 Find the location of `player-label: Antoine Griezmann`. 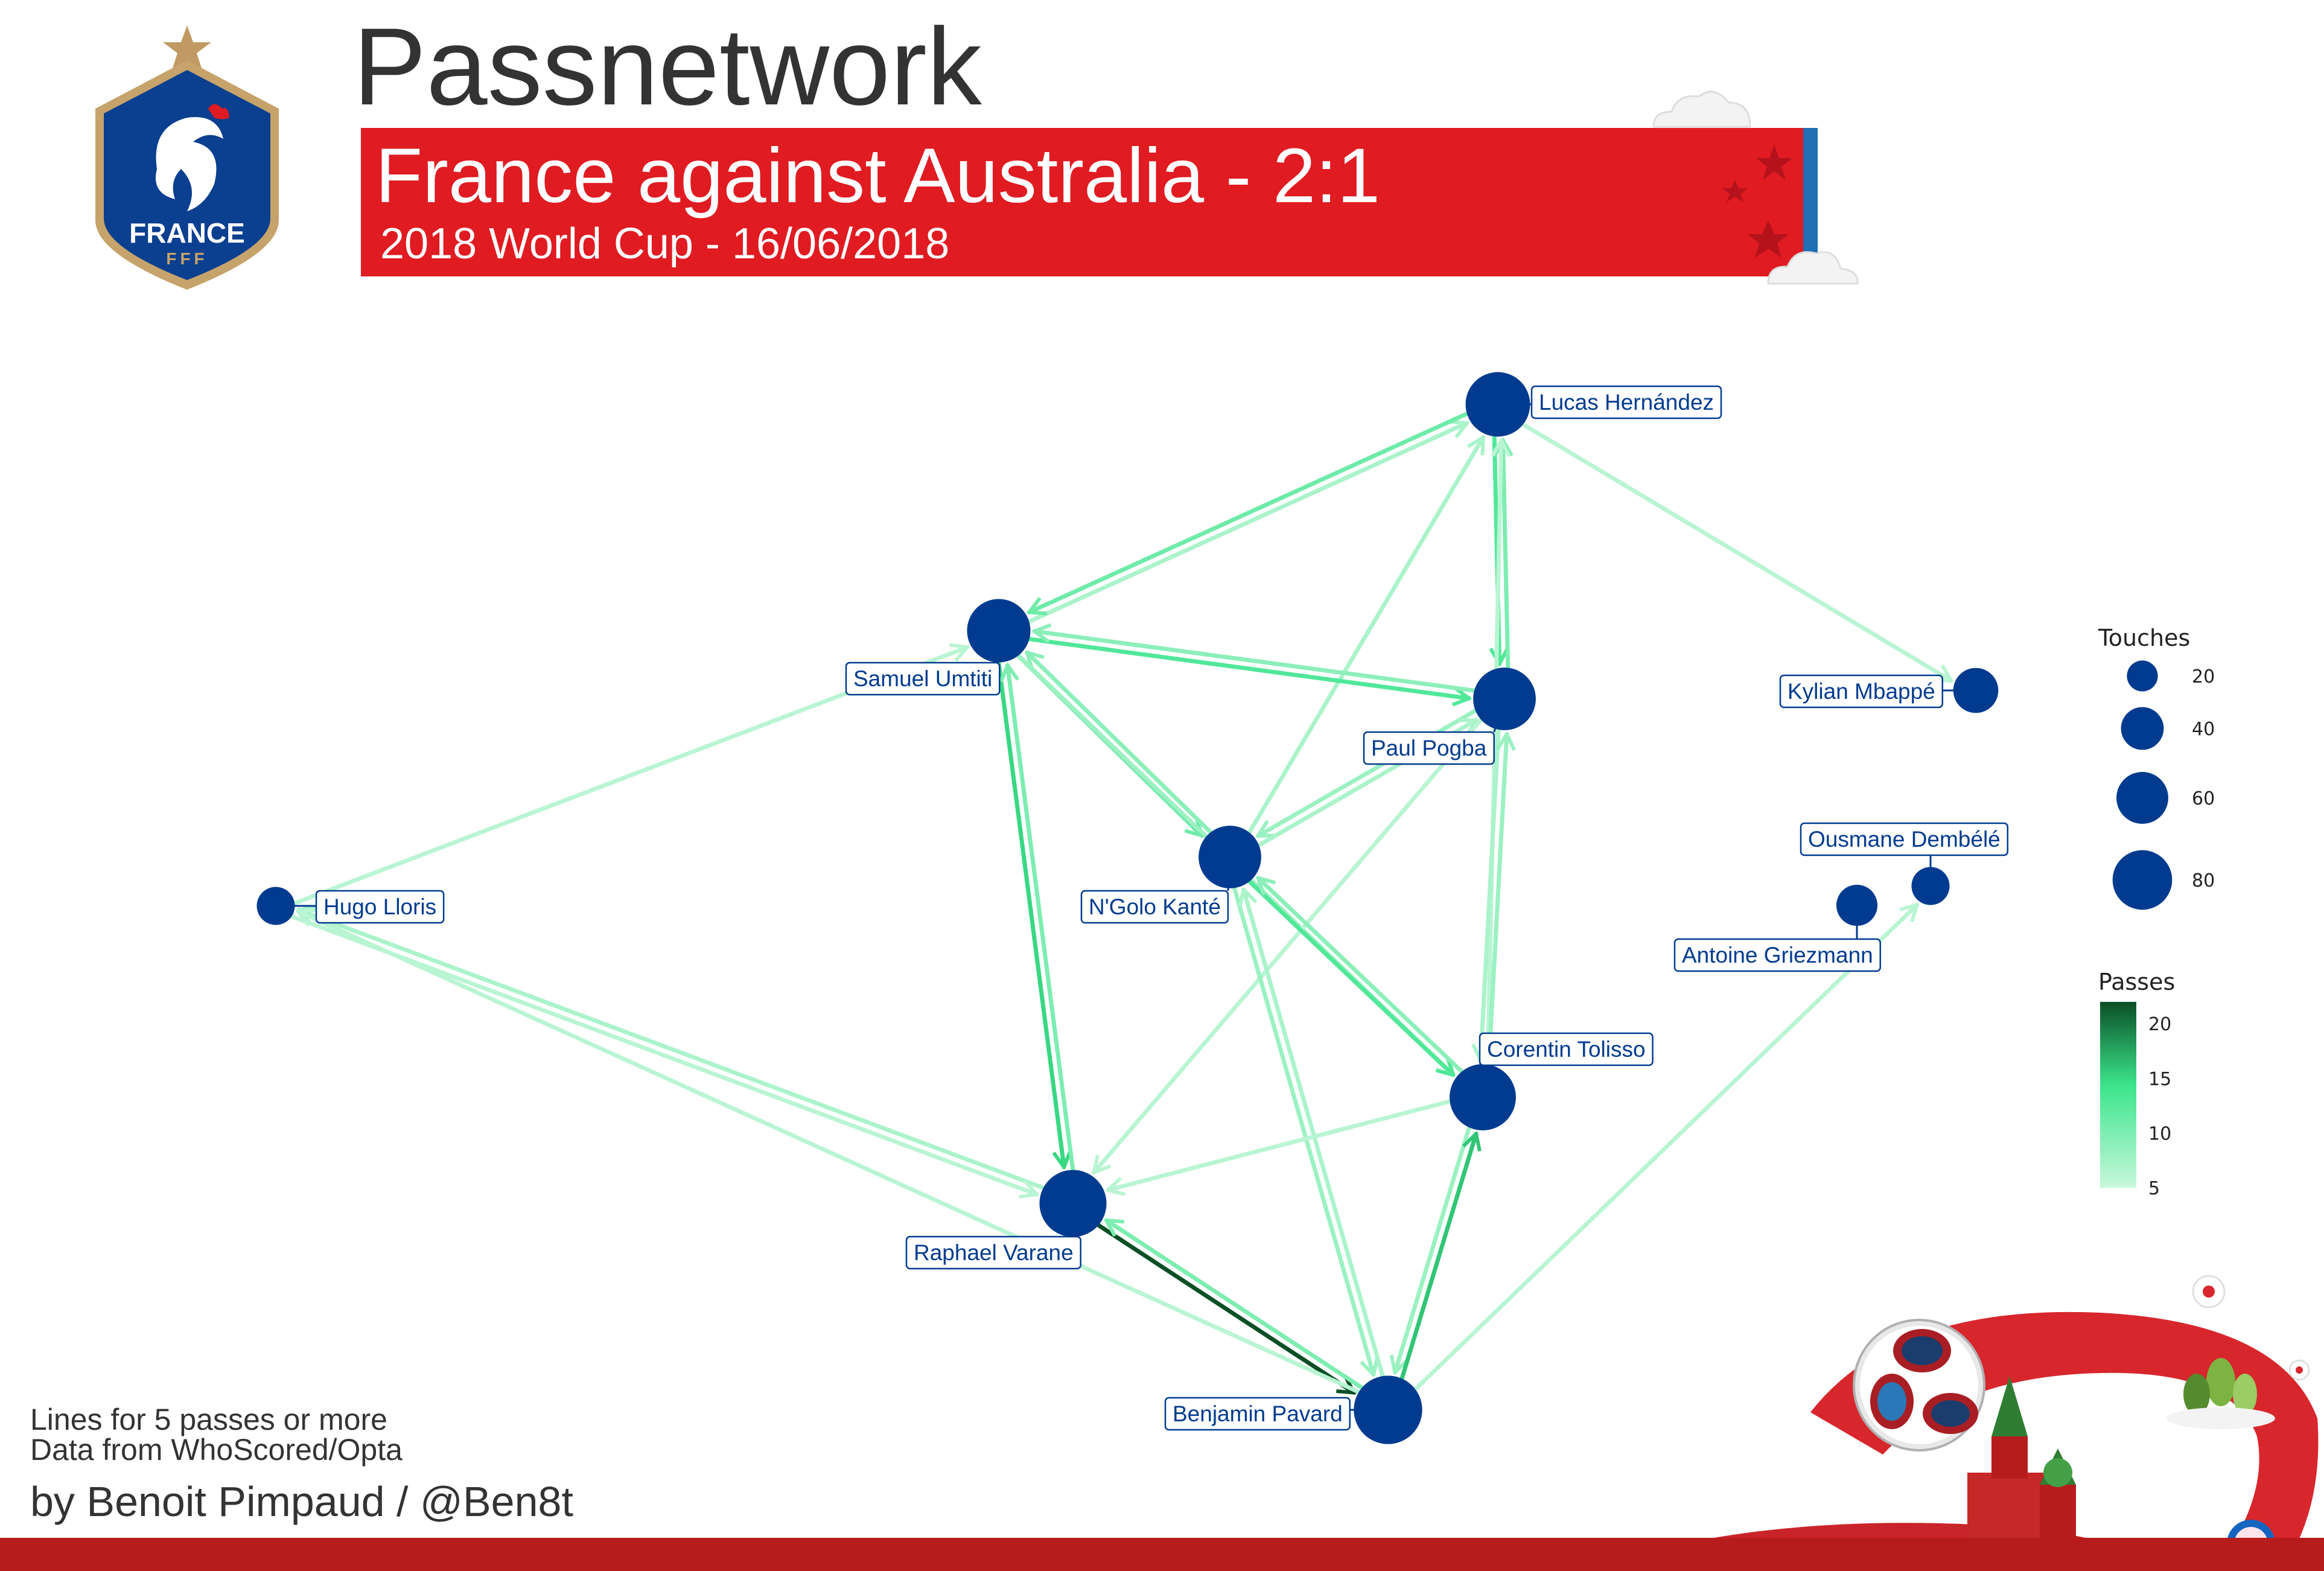

player-label: Antoine Griezmann is located at coordinates (1778, 955).